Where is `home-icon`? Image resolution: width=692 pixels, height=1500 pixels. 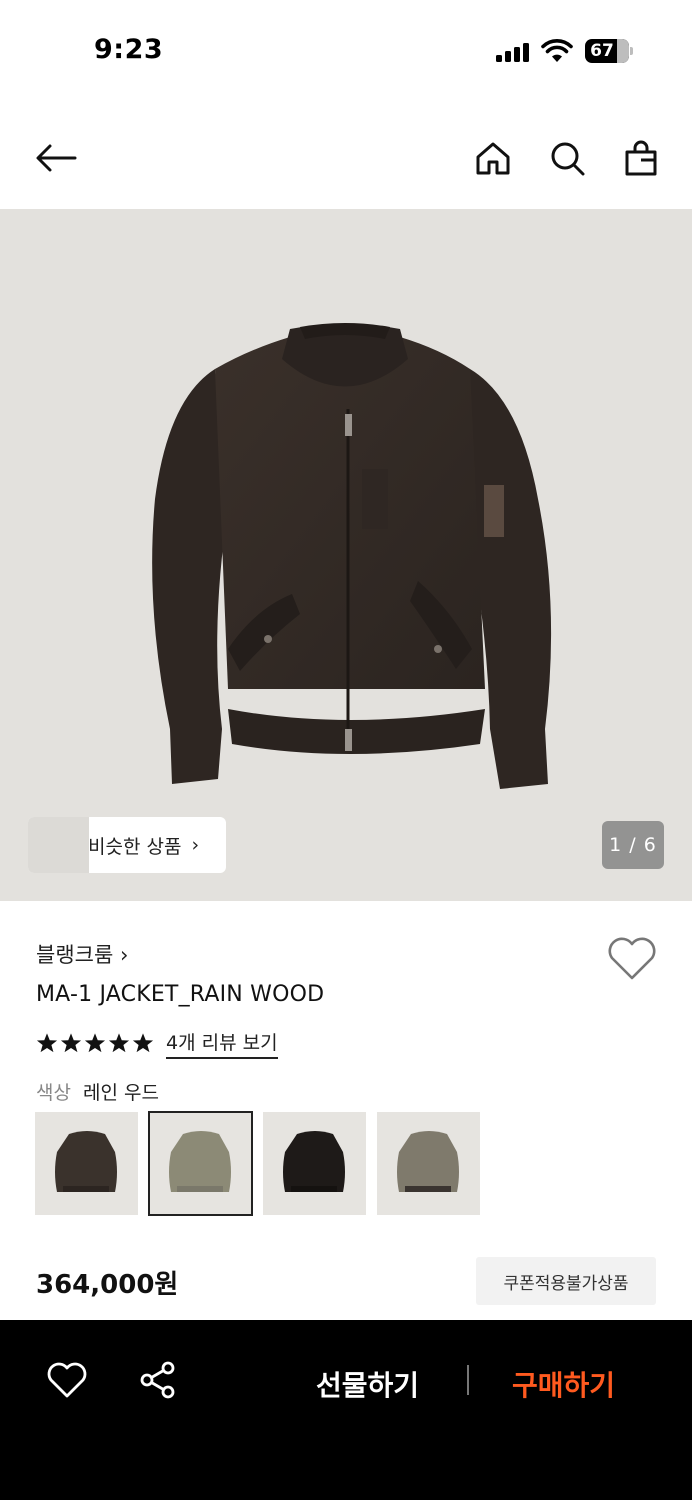
home-icon is located at coordinates (493, 158).